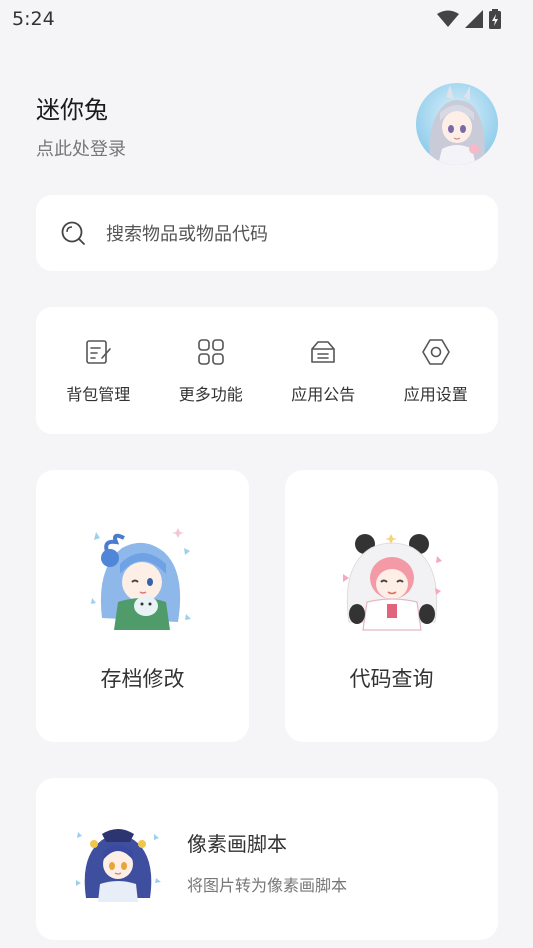 Image resolution: width=533 pixels, height=948 pixels. What do you see at coordinates (81, 148) in the screenshot?
I see `login-prompt: 点此处登录` at bounding box center [81, 148].